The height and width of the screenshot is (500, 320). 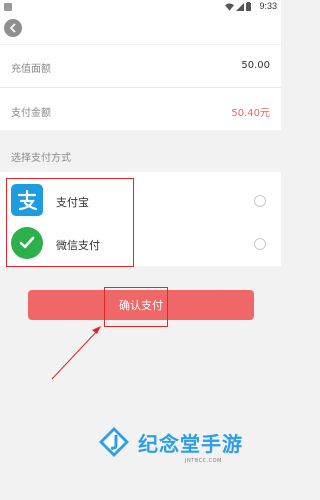 What do you see at coordinates (182, 462) in the screenshot?
I see `watermark: 纪念堂手游 JNTBCC.COM` at bounding box center [182, 462].